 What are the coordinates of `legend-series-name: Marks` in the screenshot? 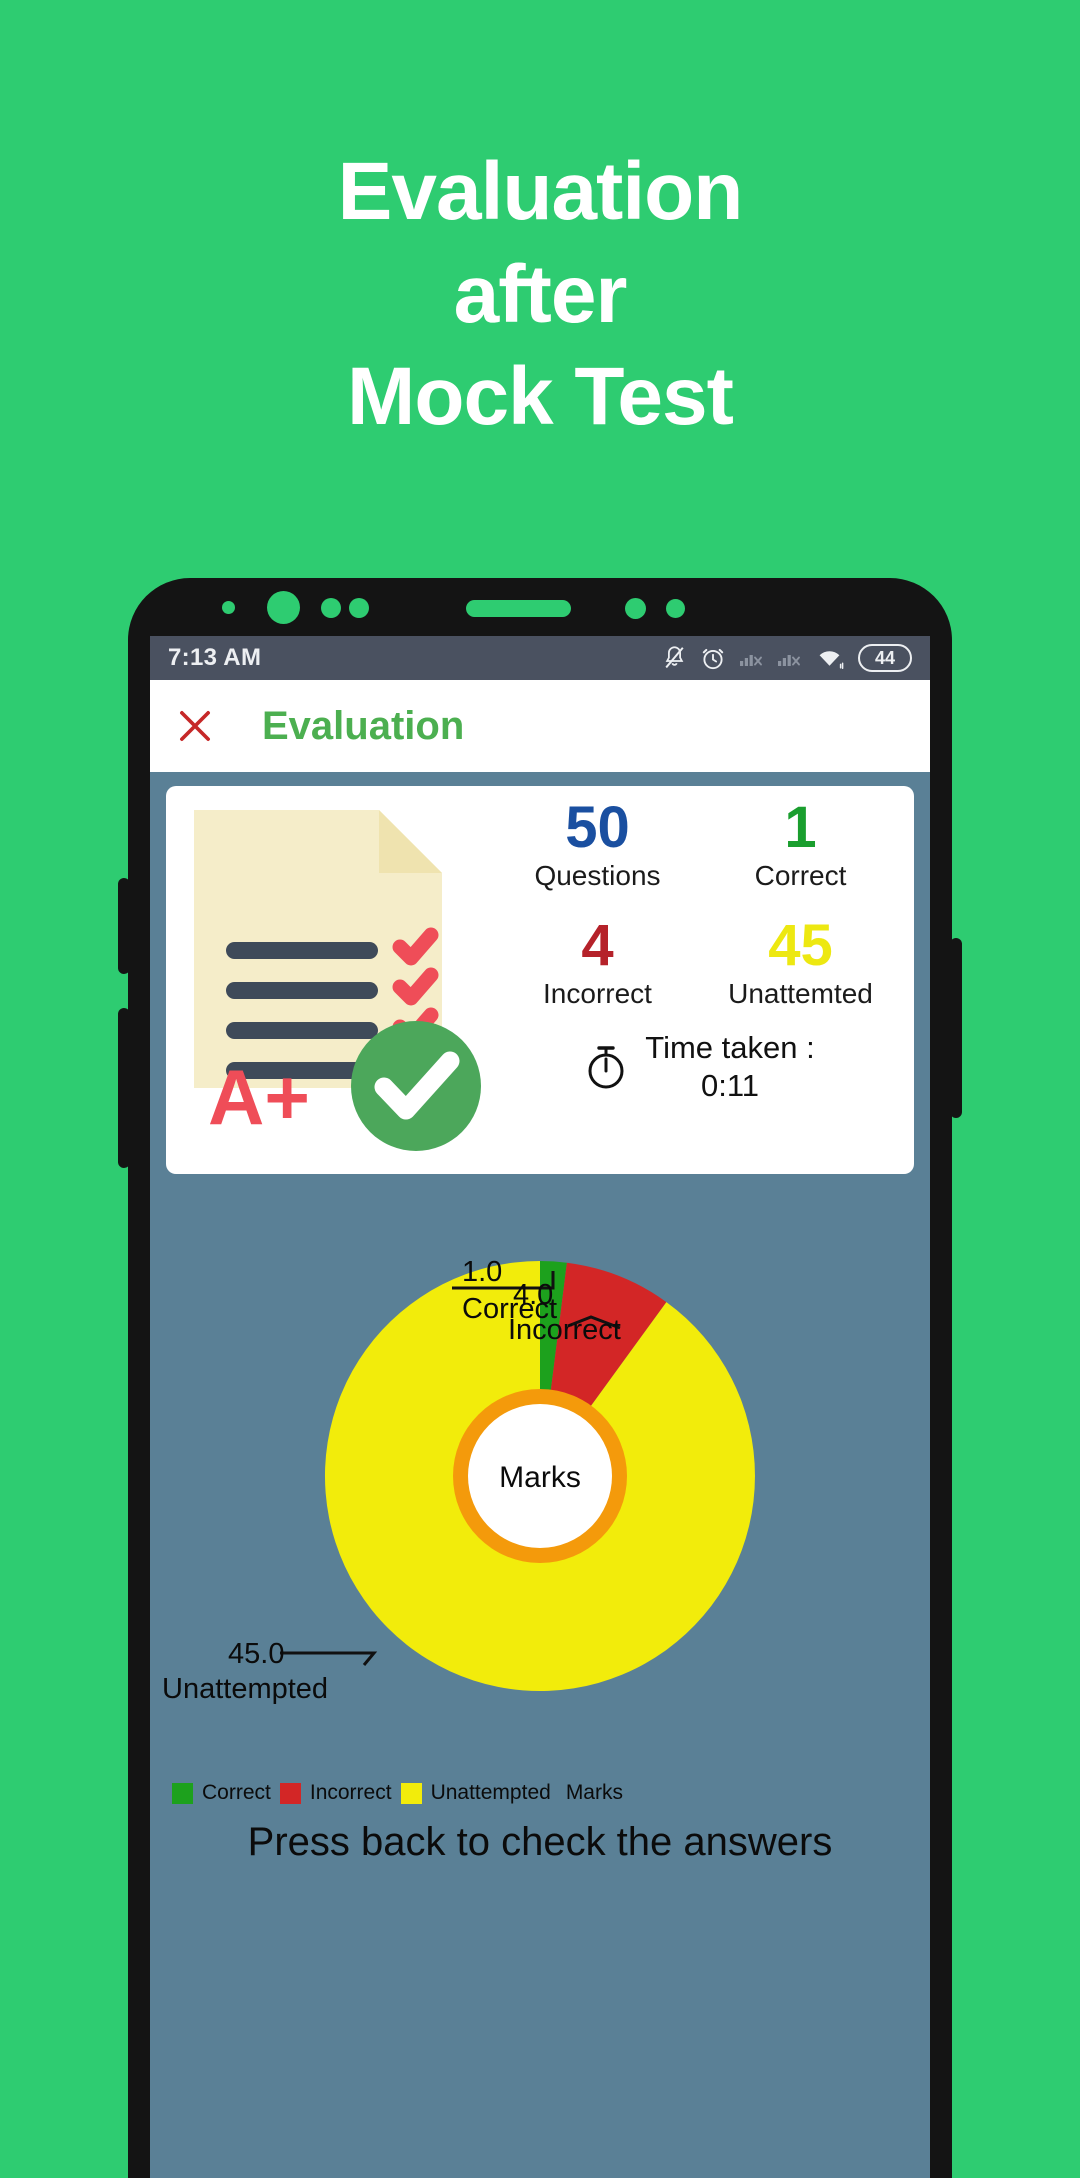 It's located at (594, 1792).